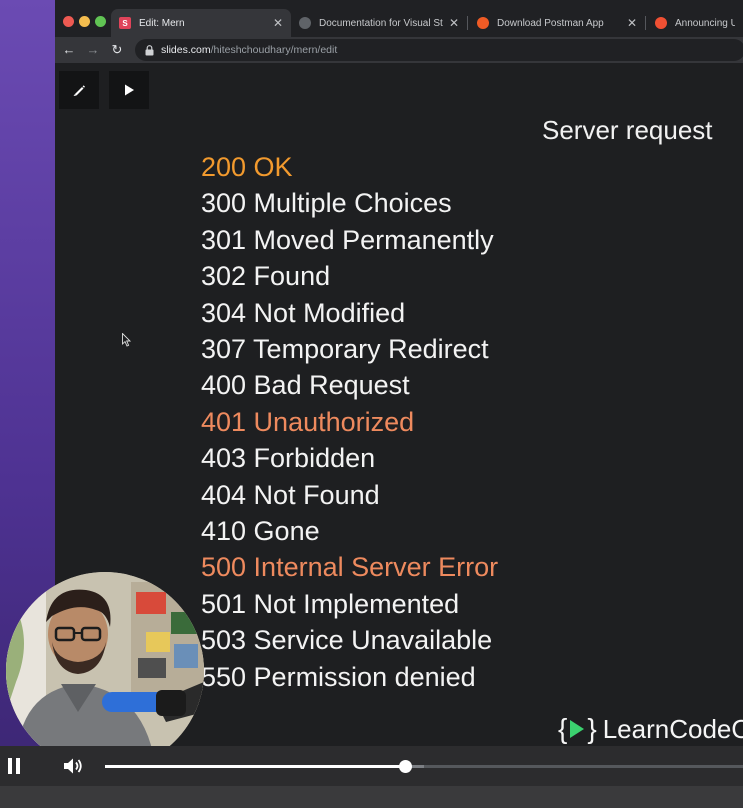 Image resolution: width=743 pixels, height=808 pixels. I want to click on pen-icon, so click(79, 90).